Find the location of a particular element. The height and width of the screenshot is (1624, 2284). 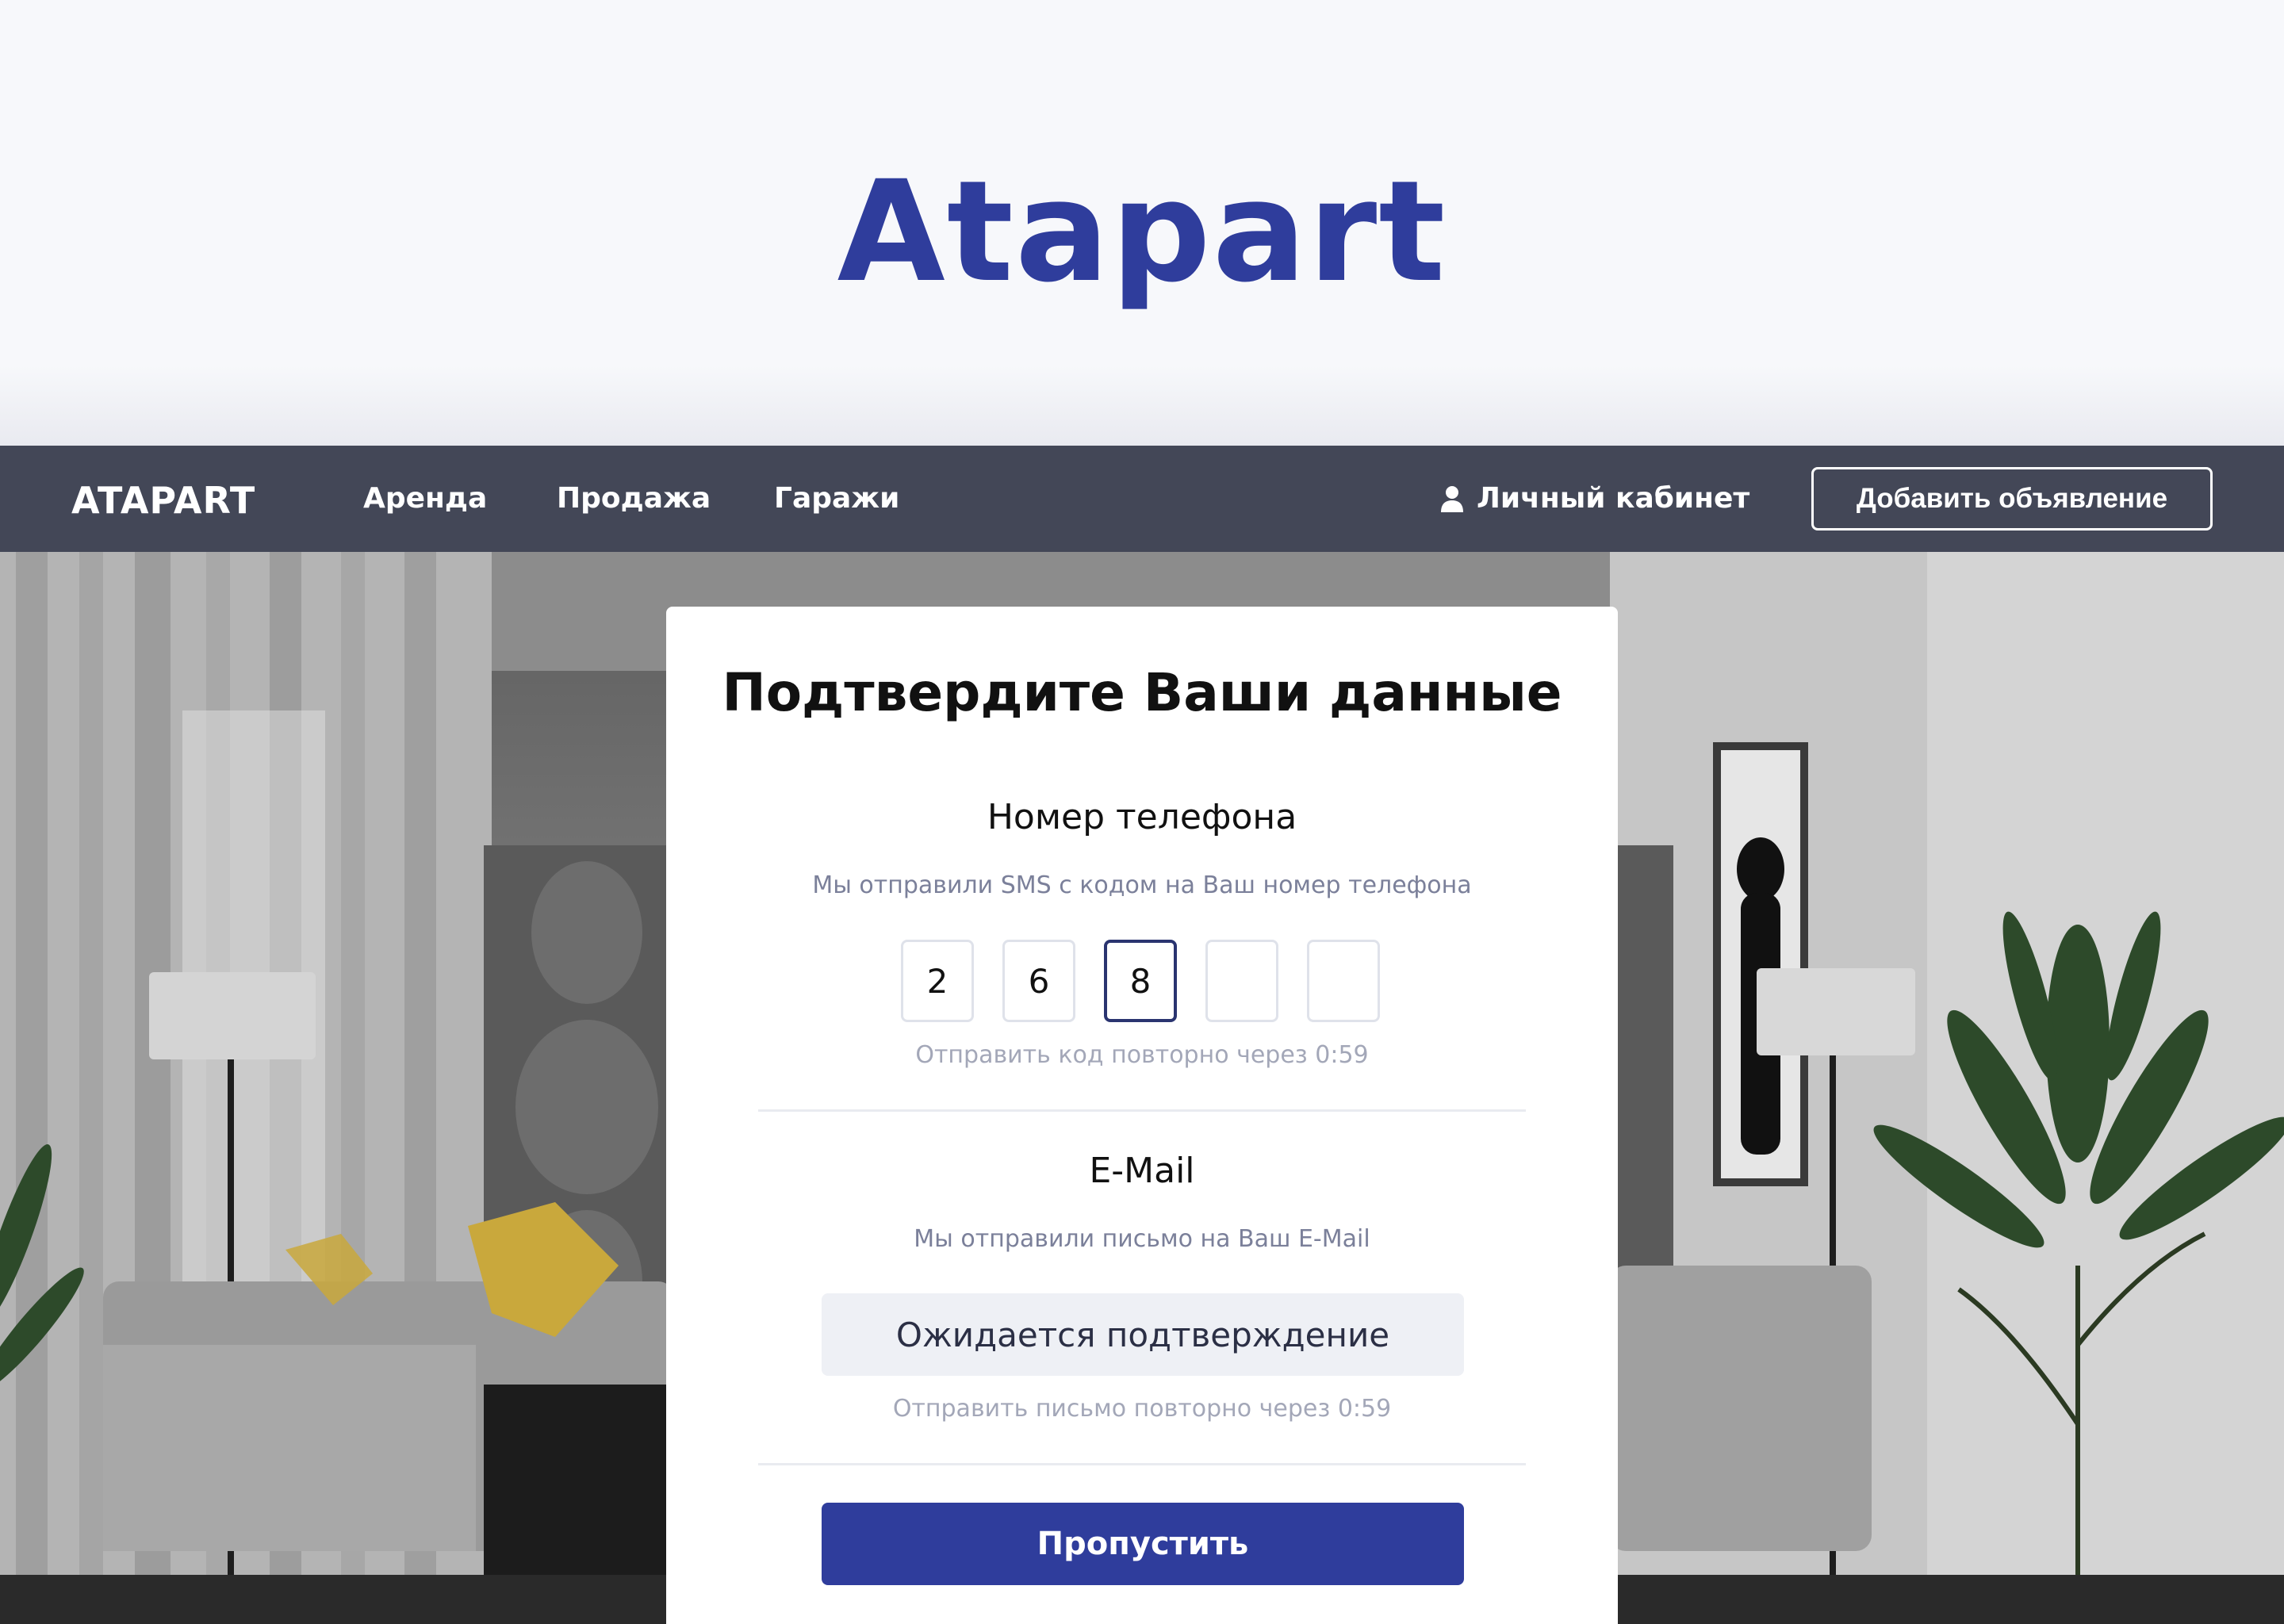

resend-code-timer: Отправить код повторно через 0:59 is located at coordinates (1142, 1055).